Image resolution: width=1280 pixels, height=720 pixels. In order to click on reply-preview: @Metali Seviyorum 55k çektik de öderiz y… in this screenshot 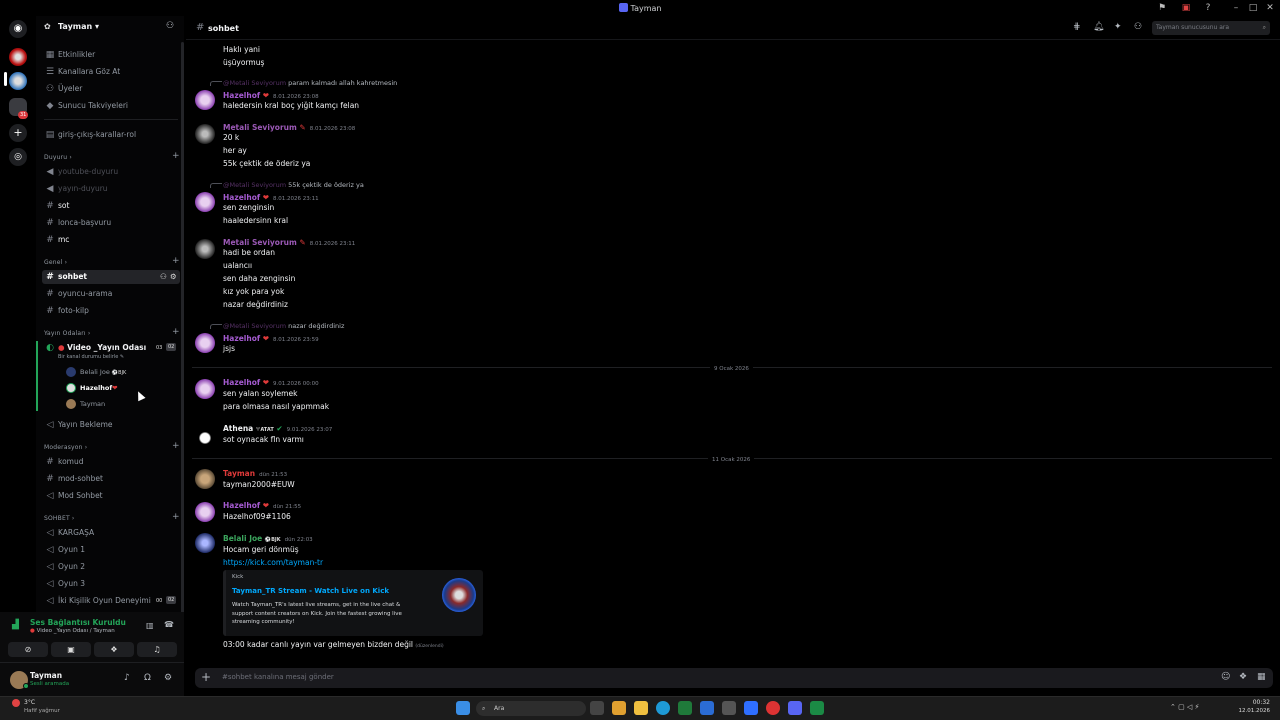, I will do `click(293, 185)`.